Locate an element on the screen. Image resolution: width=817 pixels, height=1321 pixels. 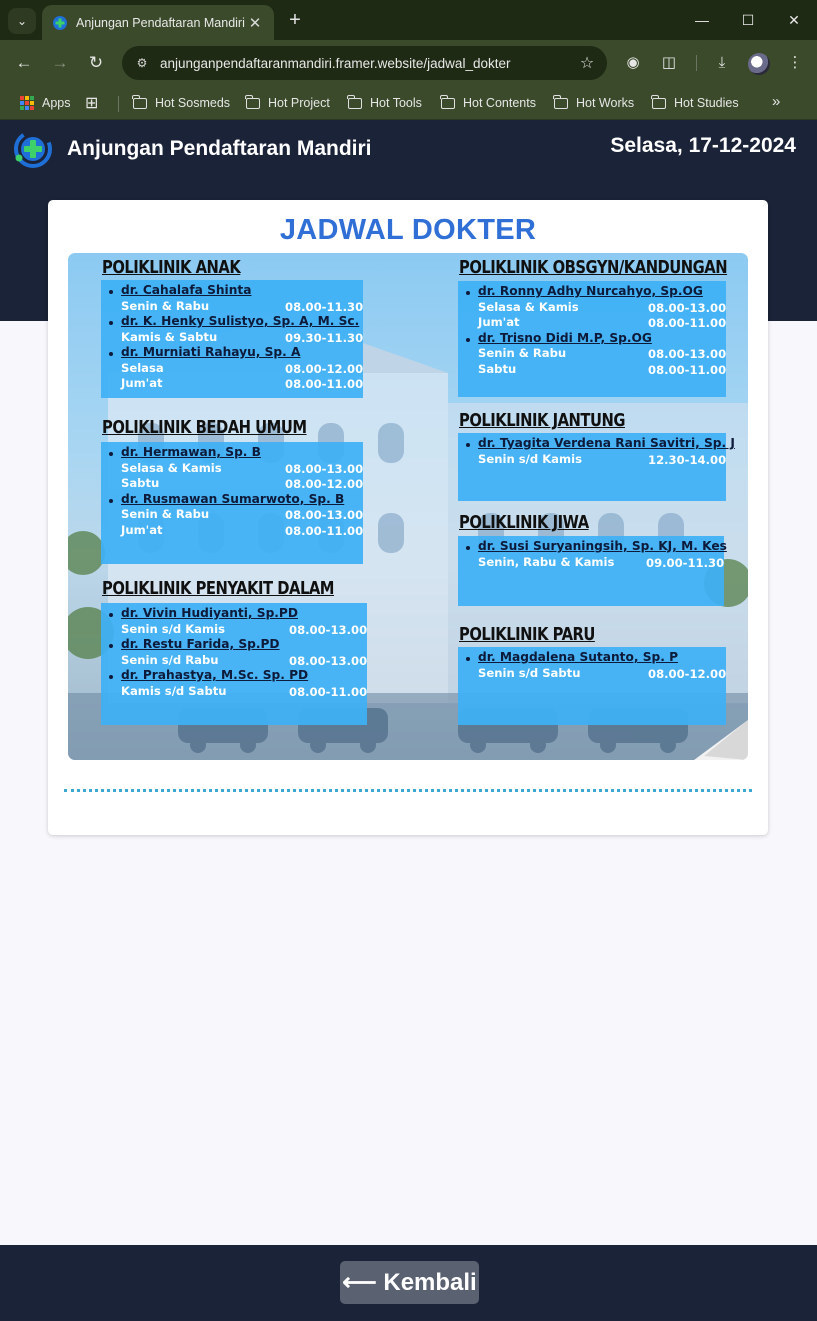
bookmark-star-icon: ☆ is located at coordinates (587, 63).